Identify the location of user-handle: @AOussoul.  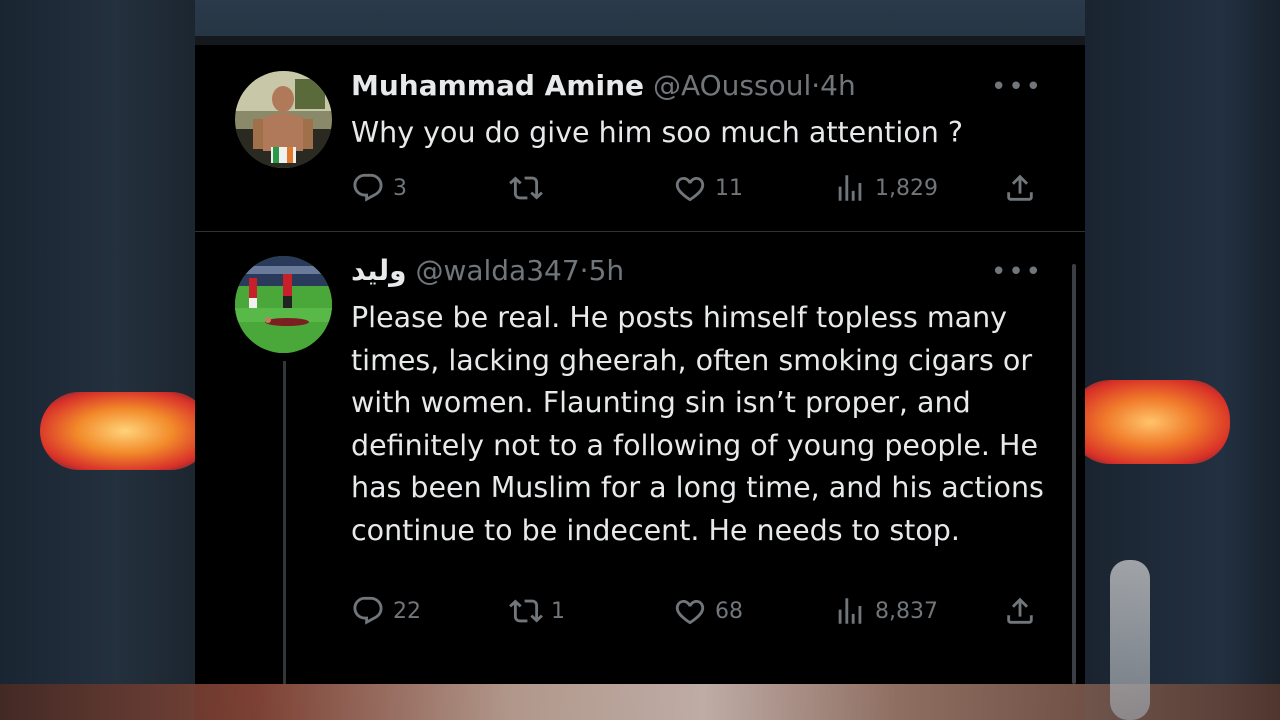
(732, 85).